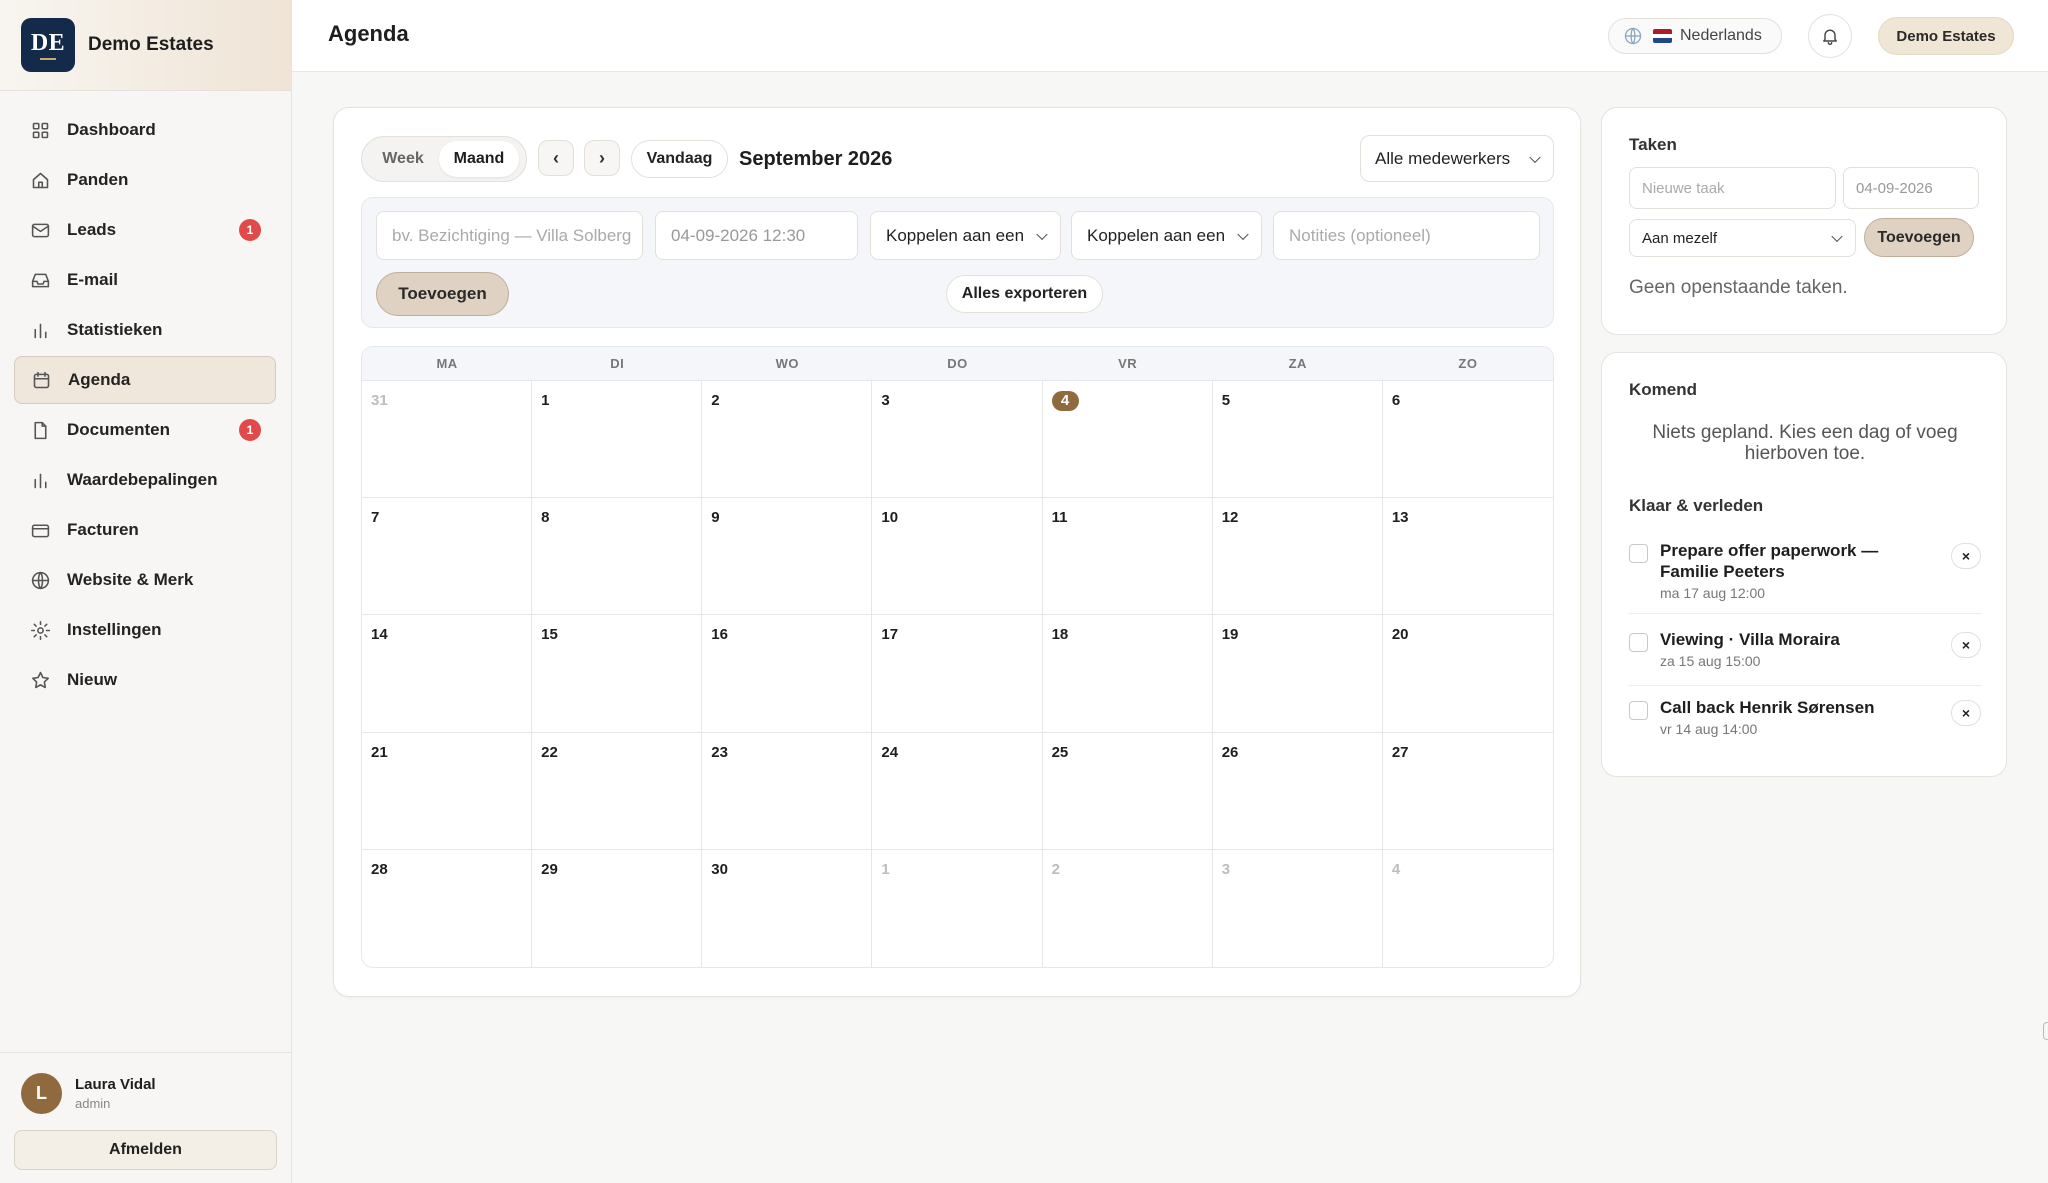 The image size is (2048, 1183). Describe the element at coordinates (1127, 557) in the screenshot. I see `calendar-day-cell: 11` at that location.